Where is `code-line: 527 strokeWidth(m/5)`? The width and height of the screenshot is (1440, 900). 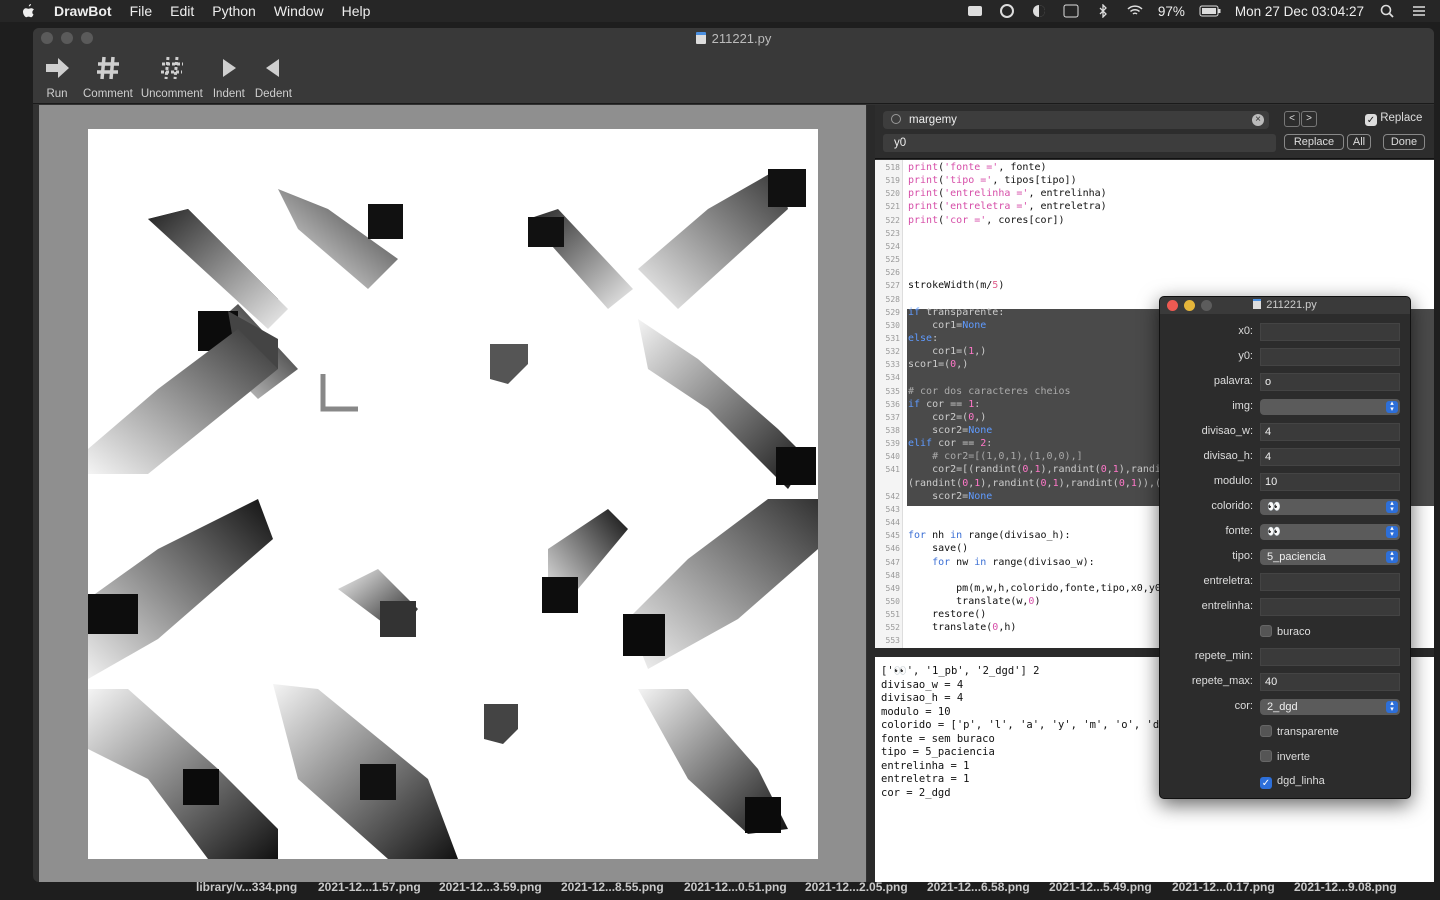 code-line: 527 strokeWidth(m/5) is located at coordinates (1154, 285).